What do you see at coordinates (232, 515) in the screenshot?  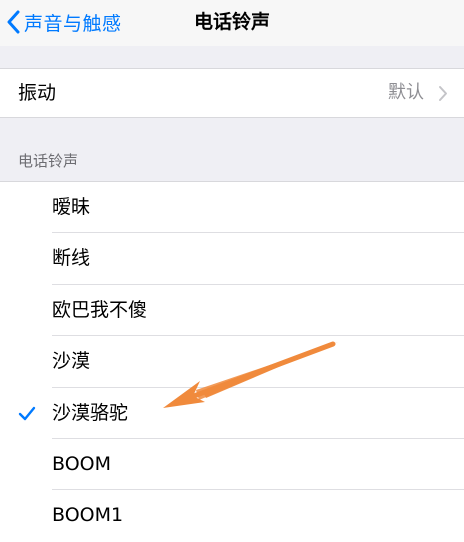 I see `ringtone-item: BOOM1` at bounding box center [232, 515].